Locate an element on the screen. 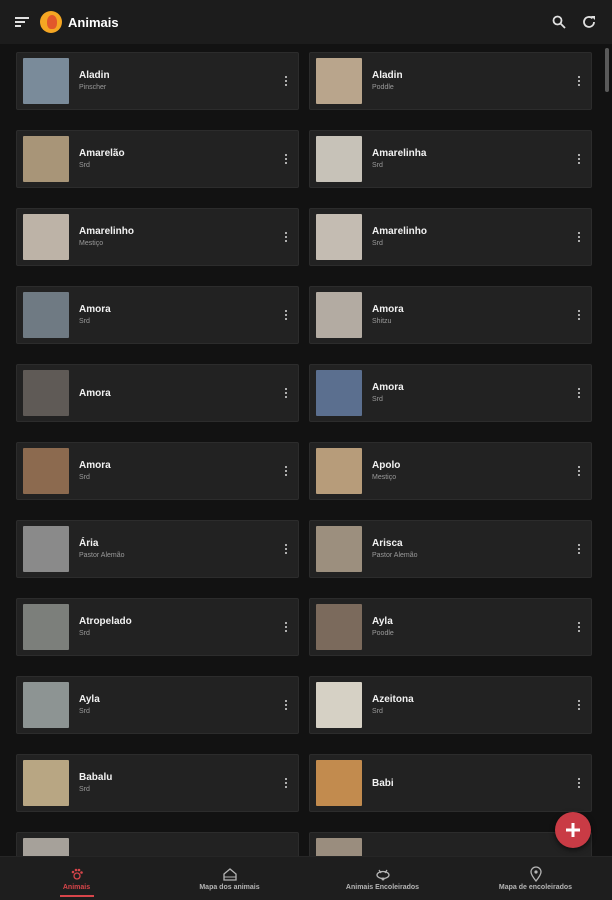 Image resolution: width=612 pixels, height=900 pixels. animal-info: Aladin Poddle is located at coordinates (473, 81).